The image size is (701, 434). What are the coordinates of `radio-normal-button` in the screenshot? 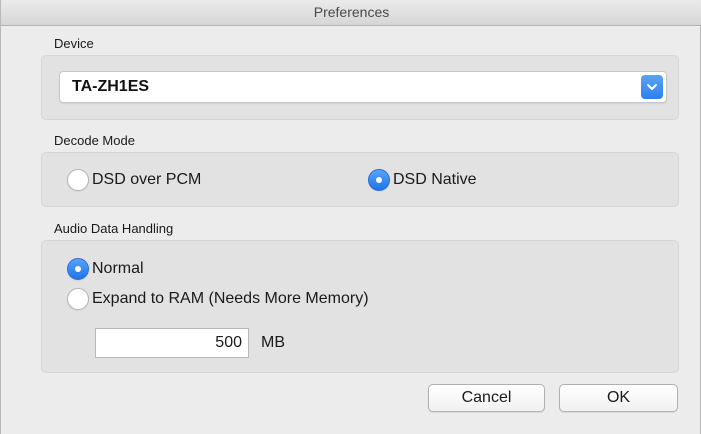 It's located at (78, 269).